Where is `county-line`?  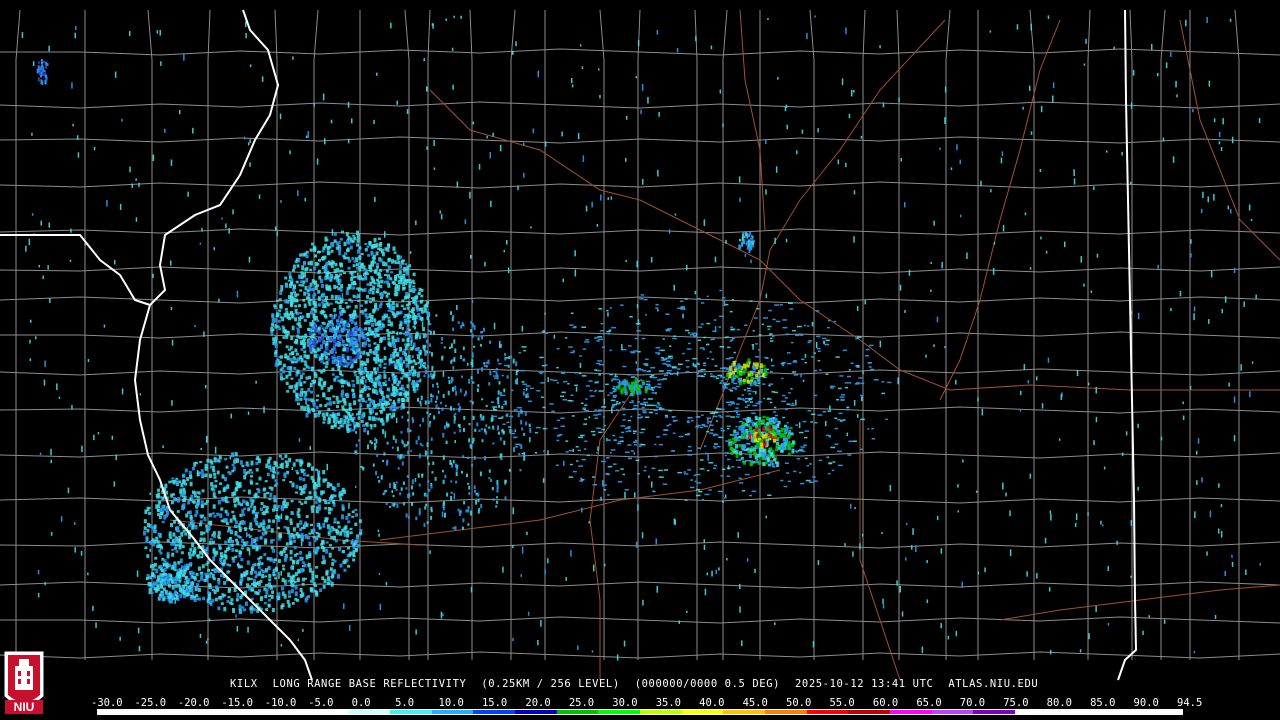
county-line is located at coordinates (1089, 334).